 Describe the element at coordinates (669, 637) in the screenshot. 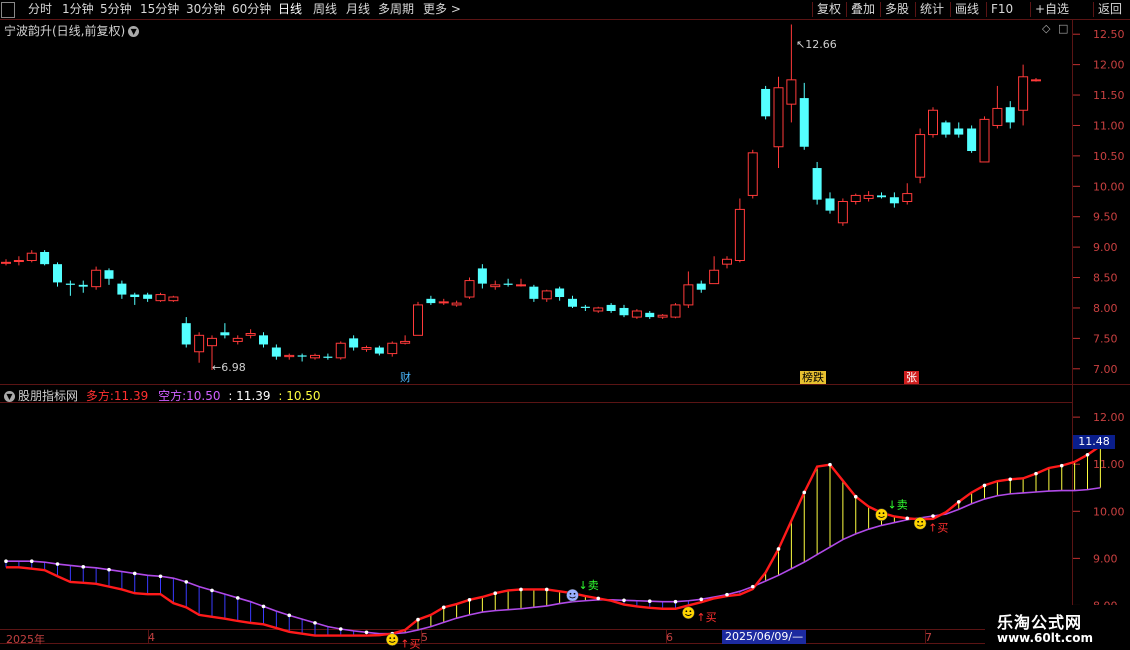

I see `x-axis-label: 6` at that location.